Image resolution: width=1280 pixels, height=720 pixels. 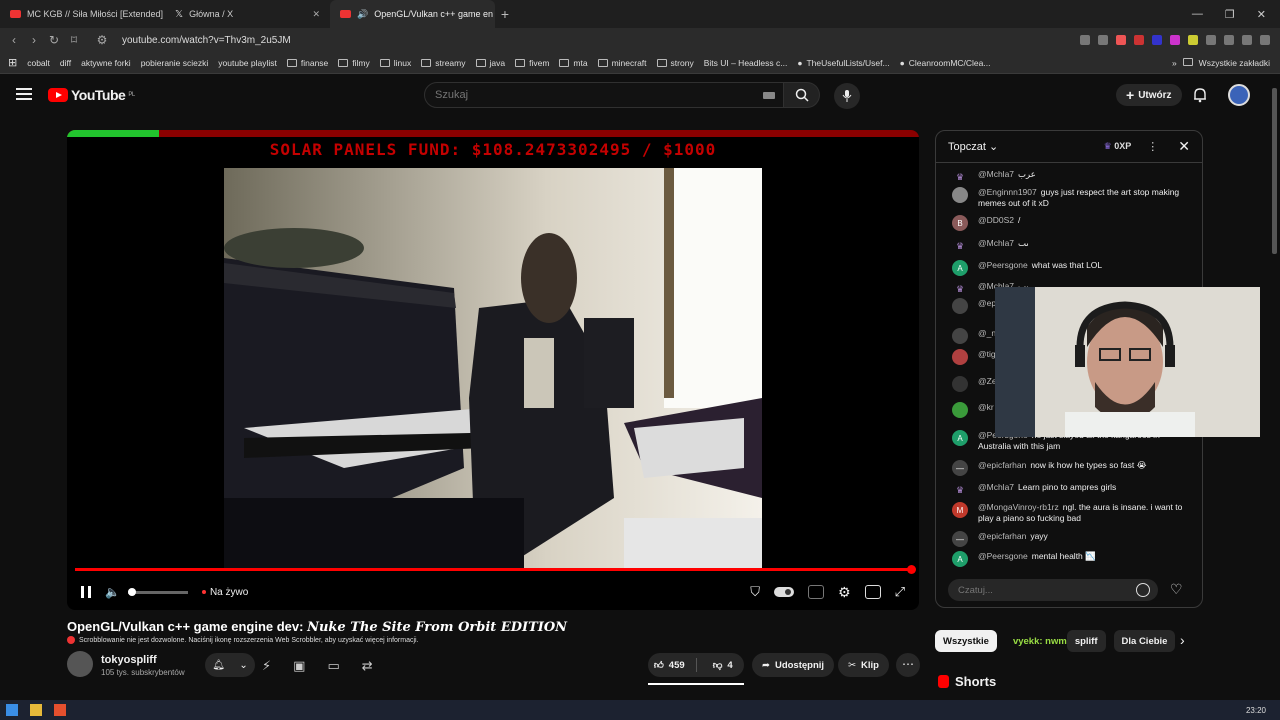 What do you see at coordinates (908, 665) in the screenshot?
I see `more-actions-button: ⋯` at bounding box center [908, 665].